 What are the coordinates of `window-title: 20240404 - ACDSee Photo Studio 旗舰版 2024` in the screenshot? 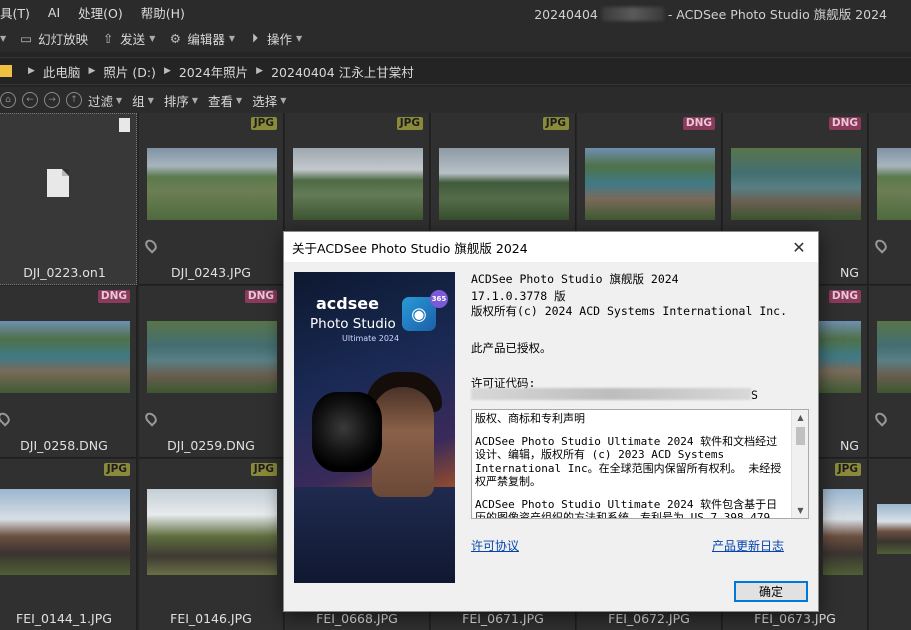 It's located at (710, 13).